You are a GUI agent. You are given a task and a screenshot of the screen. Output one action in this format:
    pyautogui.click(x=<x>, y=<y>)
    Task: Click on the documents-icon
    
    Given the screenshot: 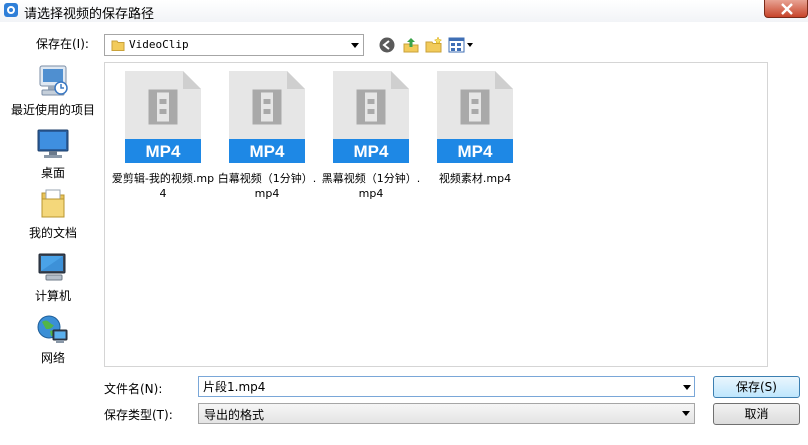 What is the action you would take?
    pyautogui.click(x=53, y=203)
    